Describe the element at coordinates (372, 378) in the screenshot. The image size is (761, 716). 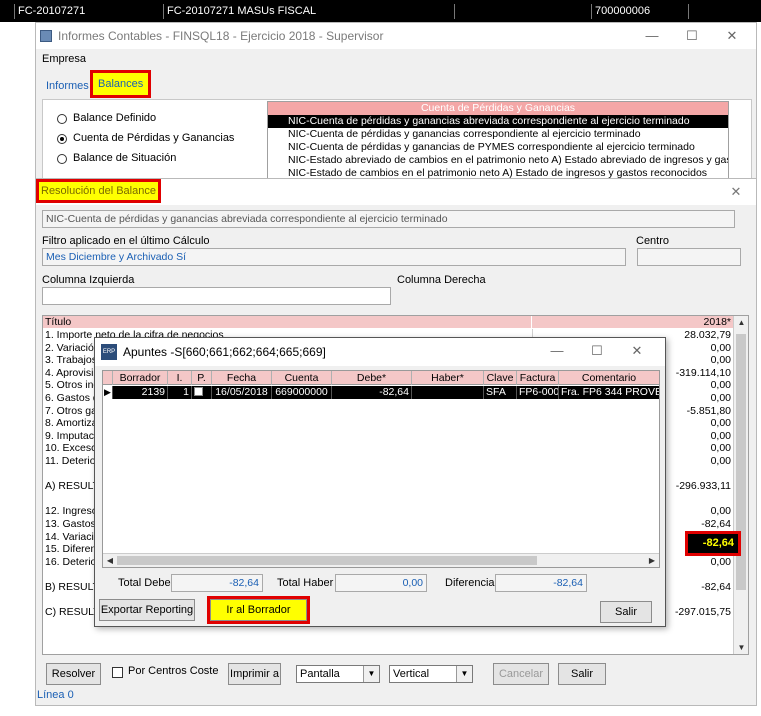
I see `col-debe: Debe*` at that location.